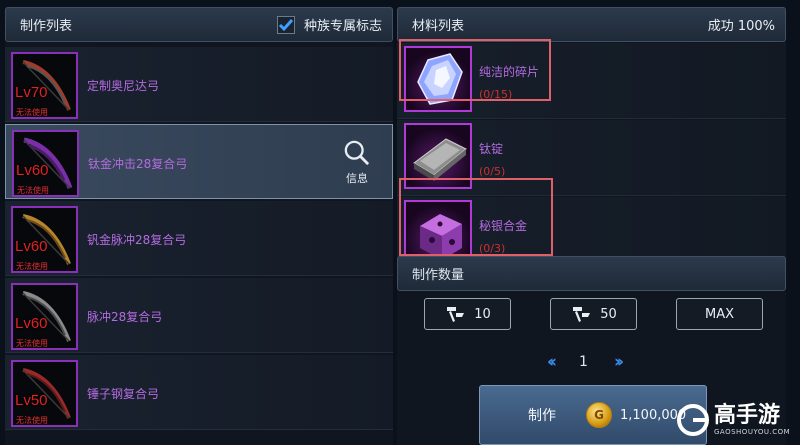 The width and height of the screenshot is (800, 445). I want to click on quantity-header: 制作数量, so click(591, 273).